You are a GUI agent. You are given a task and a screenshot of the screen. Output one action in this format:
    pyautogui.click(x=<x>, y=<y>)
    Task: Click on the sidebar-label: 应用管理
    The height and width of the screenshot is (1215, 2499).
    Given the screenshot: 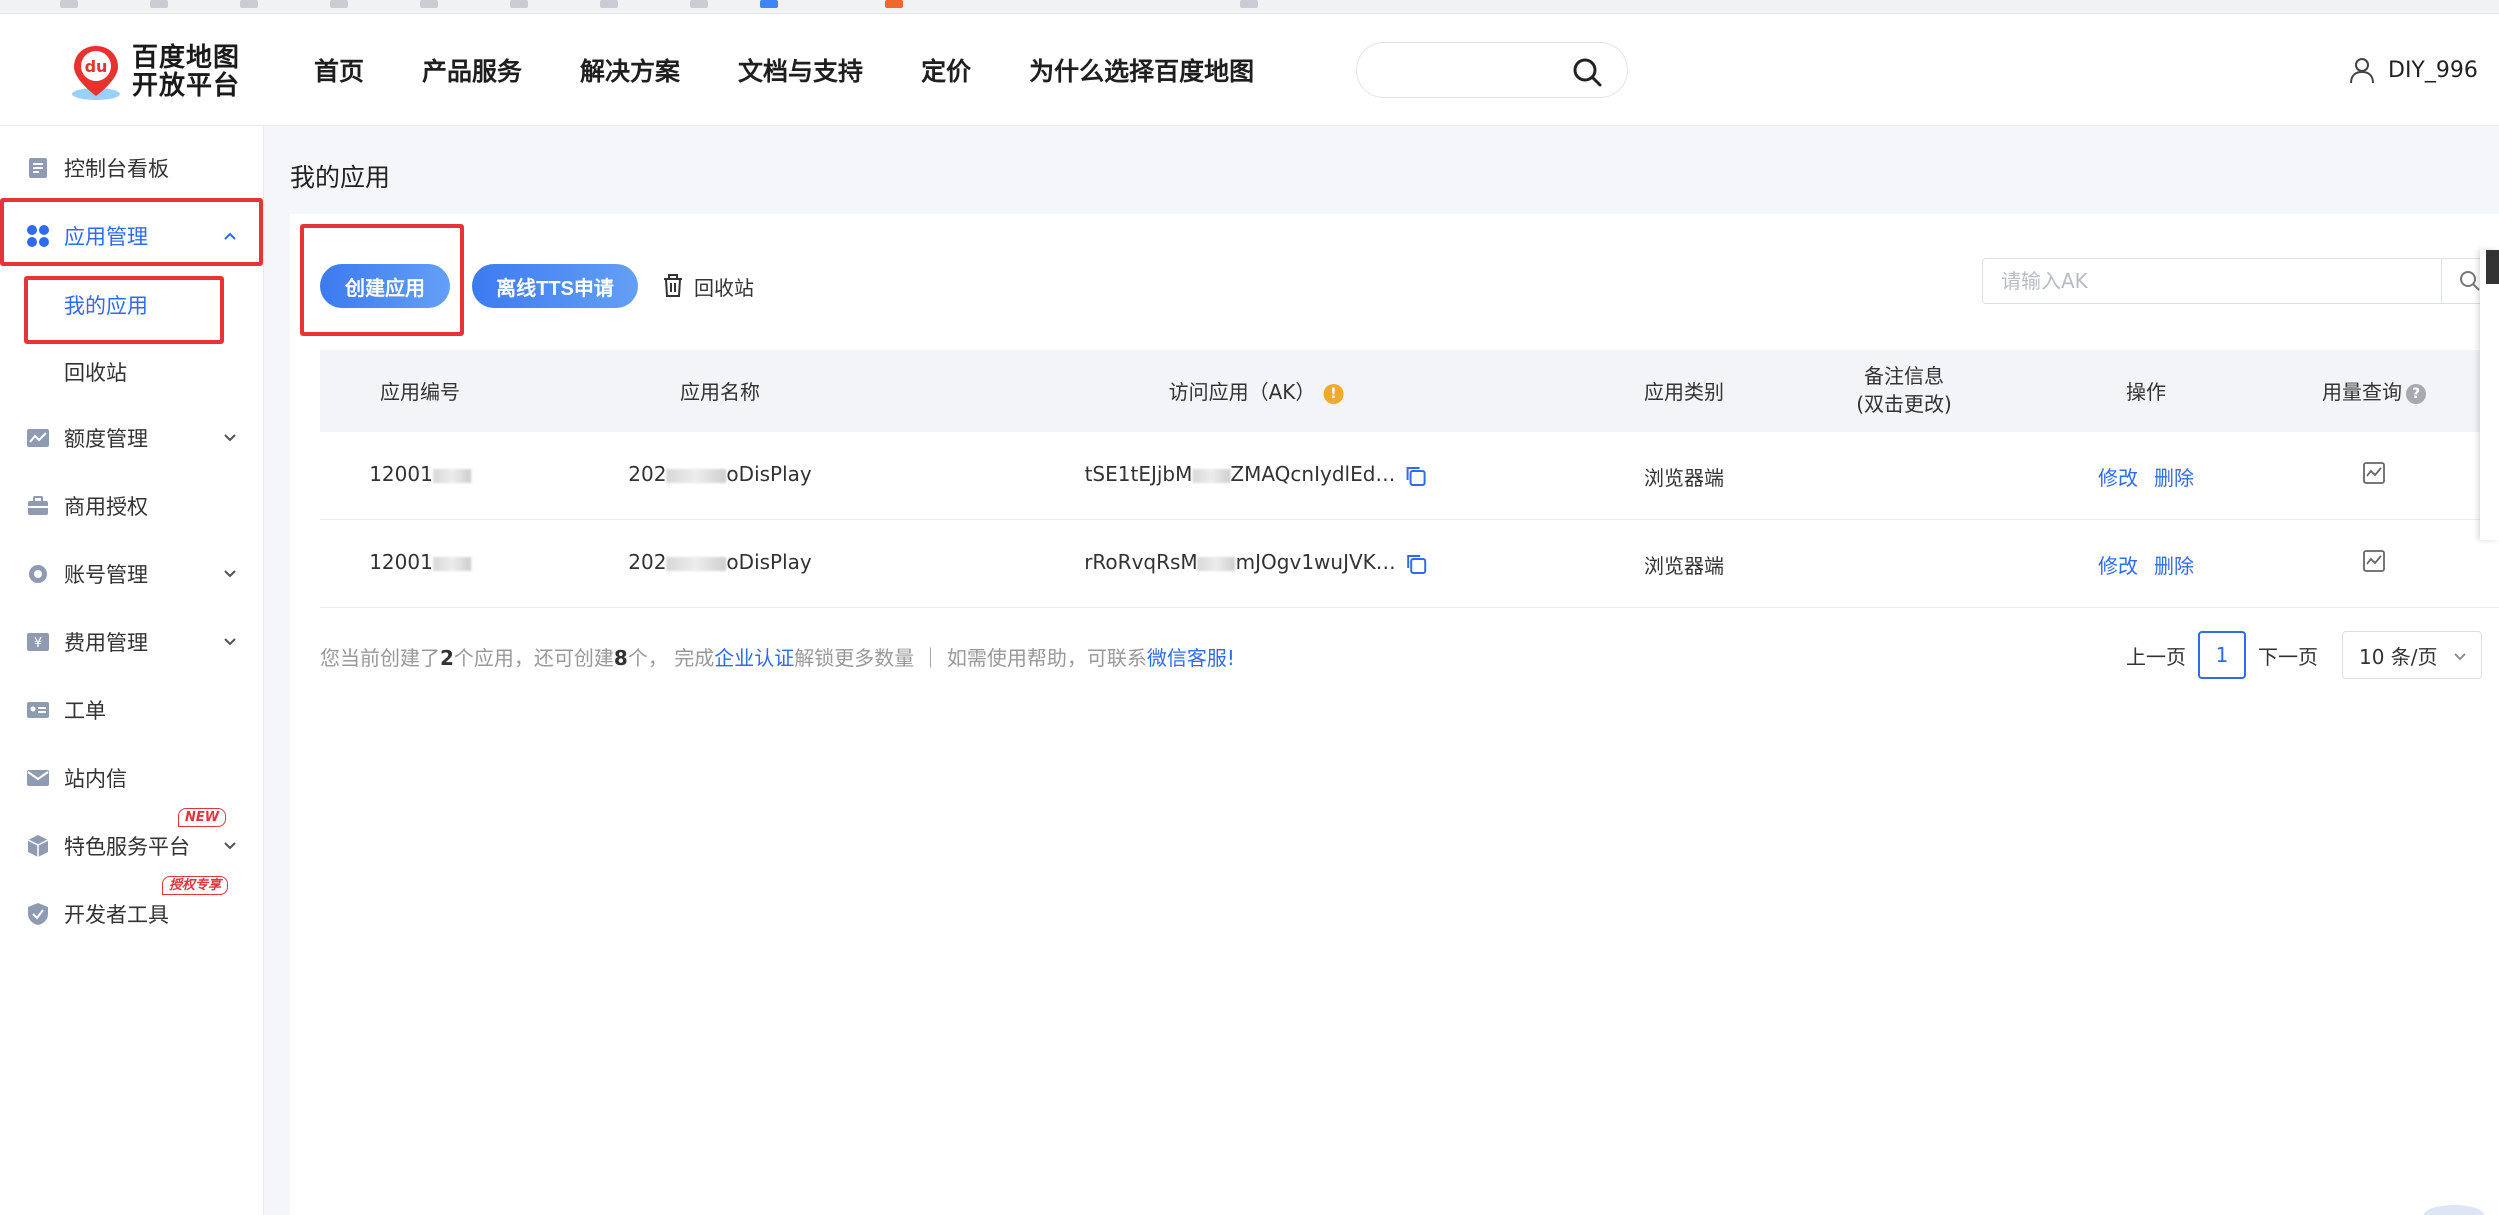 What is the action you would take?
    pyautogui.click(x=106, y=237)
    